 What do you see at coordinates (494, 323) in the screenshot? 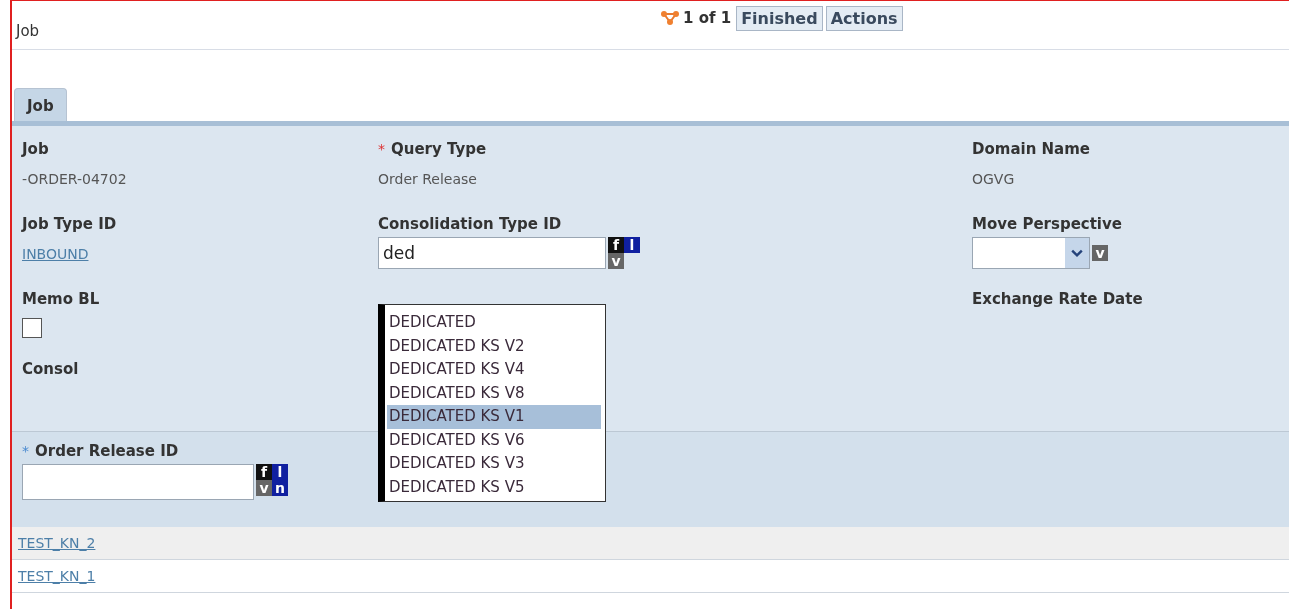
I see `suggestion-item: DEDICATED` at bounding box center [494, 323].